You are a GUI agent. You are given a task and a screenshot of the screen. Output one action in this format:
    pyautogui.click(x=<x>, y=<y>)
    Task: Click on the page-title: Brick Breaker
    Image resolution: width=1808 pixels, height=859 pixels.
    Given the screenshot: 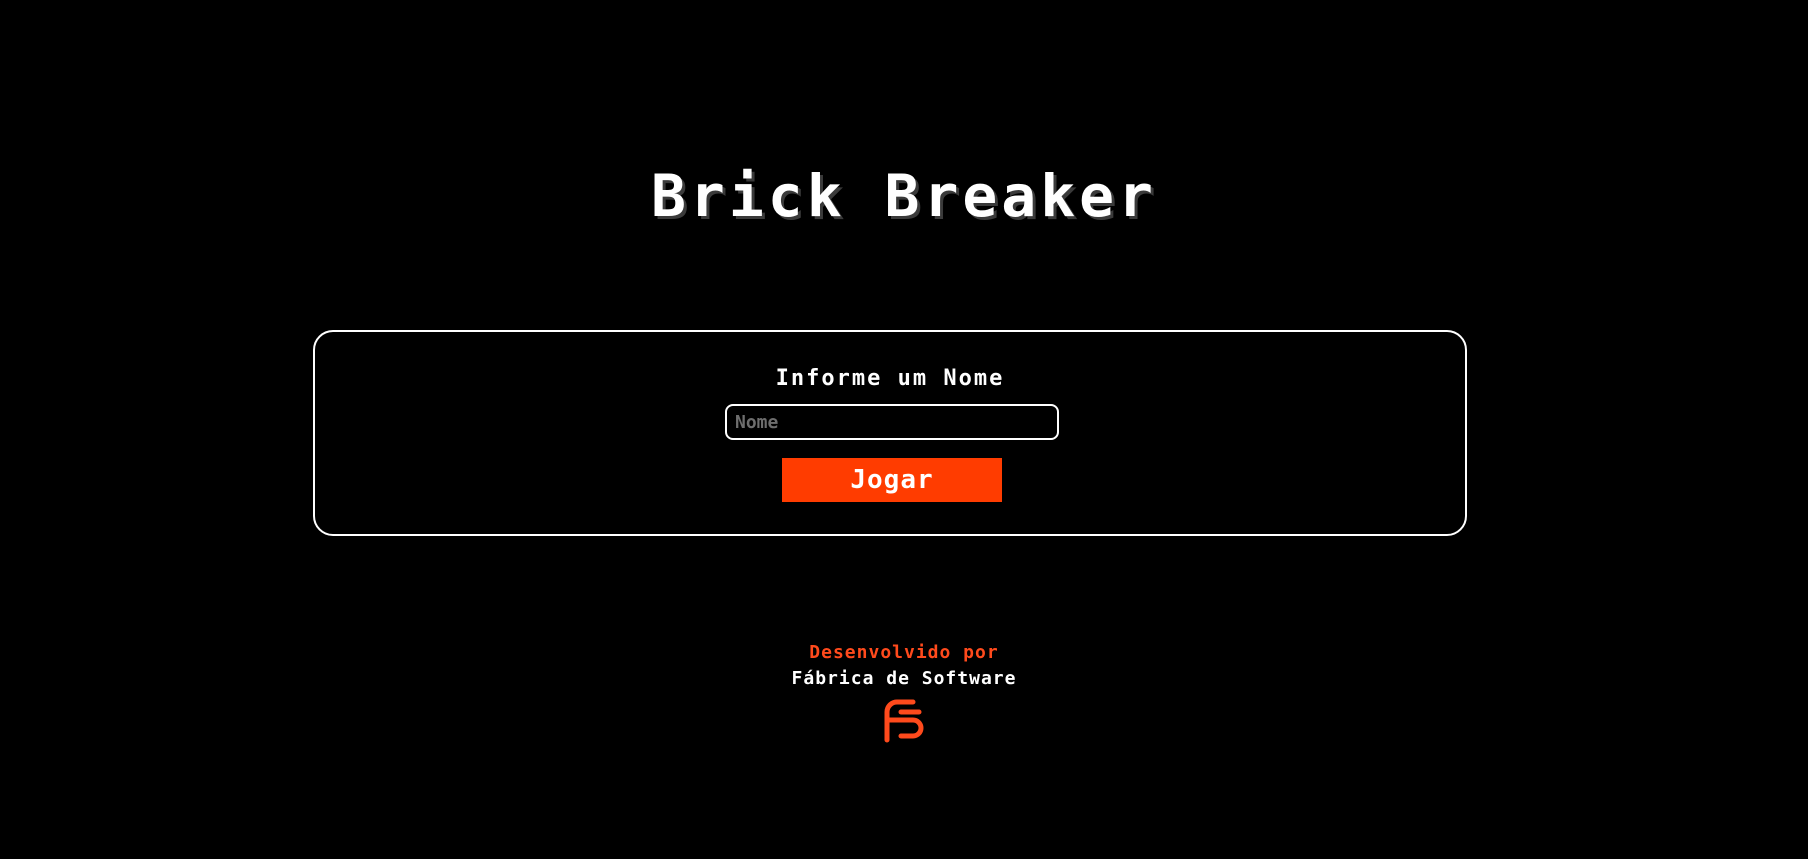 What is the action you would take?
    pyautogui.click(x=904, y=196)
    